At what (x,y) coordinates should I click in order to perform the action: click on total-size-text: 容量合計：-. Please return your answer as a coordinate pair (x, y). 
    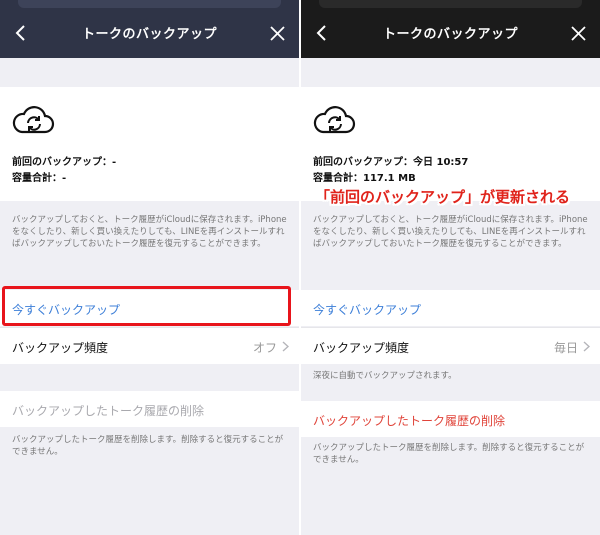
    Looking at the image, I should click on (39, 178).